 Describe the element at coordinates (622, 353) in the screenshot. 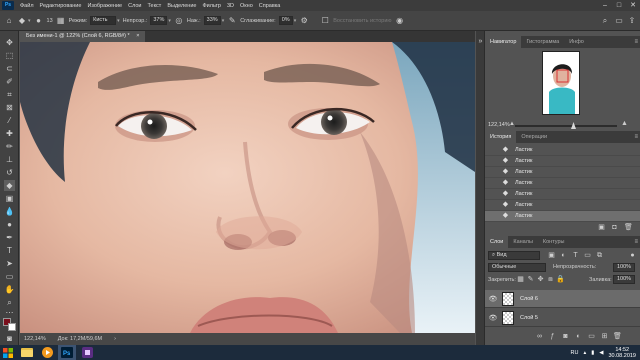

I see `clock: 14:52 30.08.2019` at that location.